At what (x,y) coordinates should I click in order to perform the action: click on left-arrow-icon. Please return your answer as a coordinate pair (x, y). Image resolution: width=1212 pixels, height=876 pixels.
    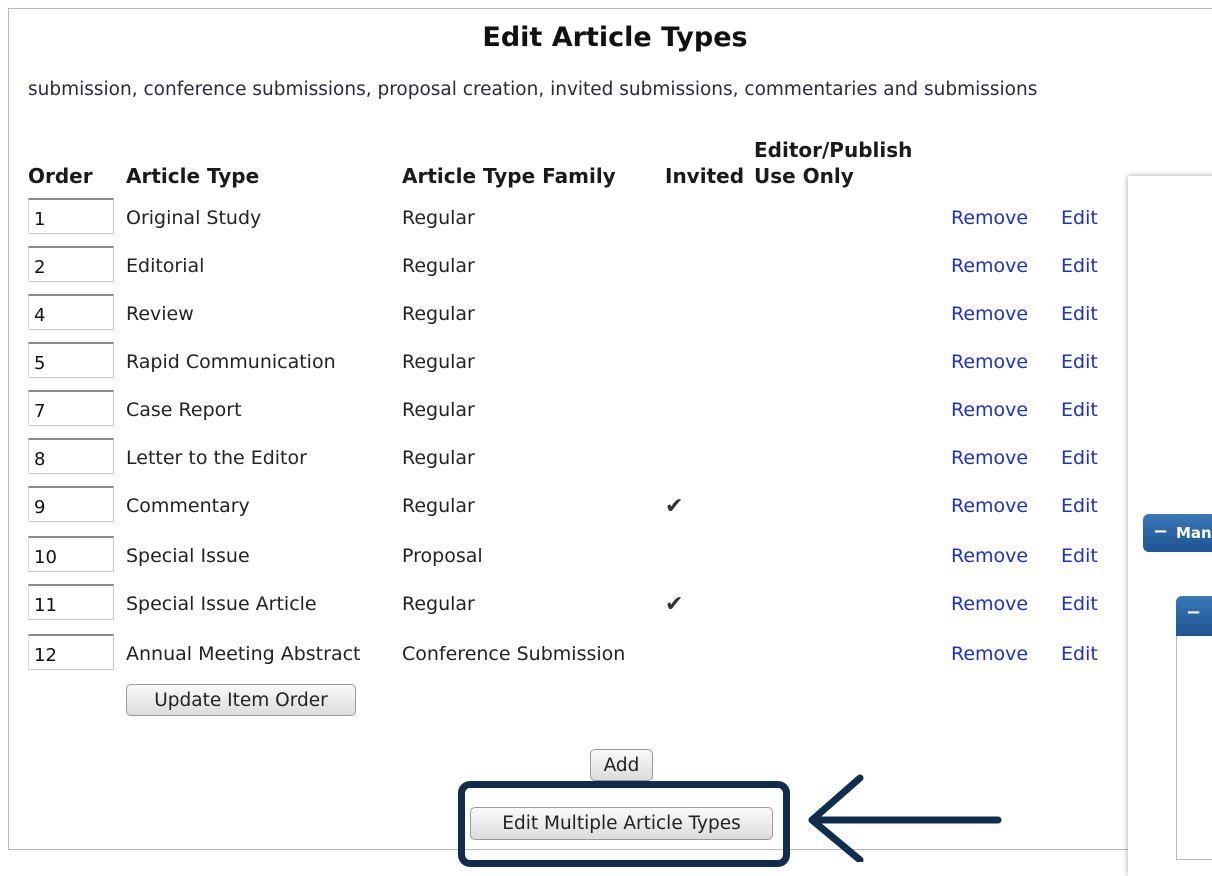
    Looking at the image, I should click on (905, 818).